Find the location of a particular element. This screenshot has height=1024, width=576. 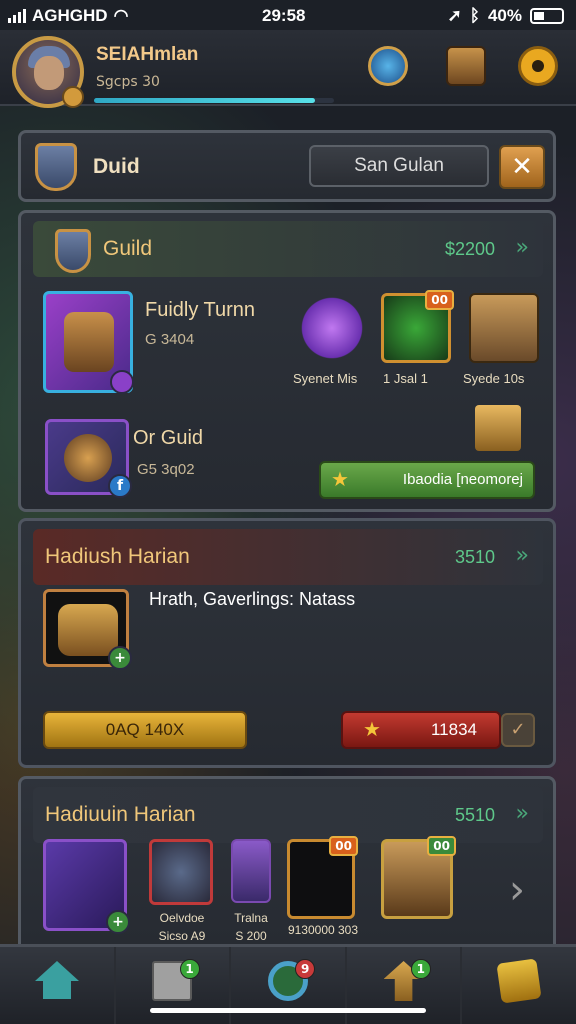

settings-icon is located at coordinates (538, 66).